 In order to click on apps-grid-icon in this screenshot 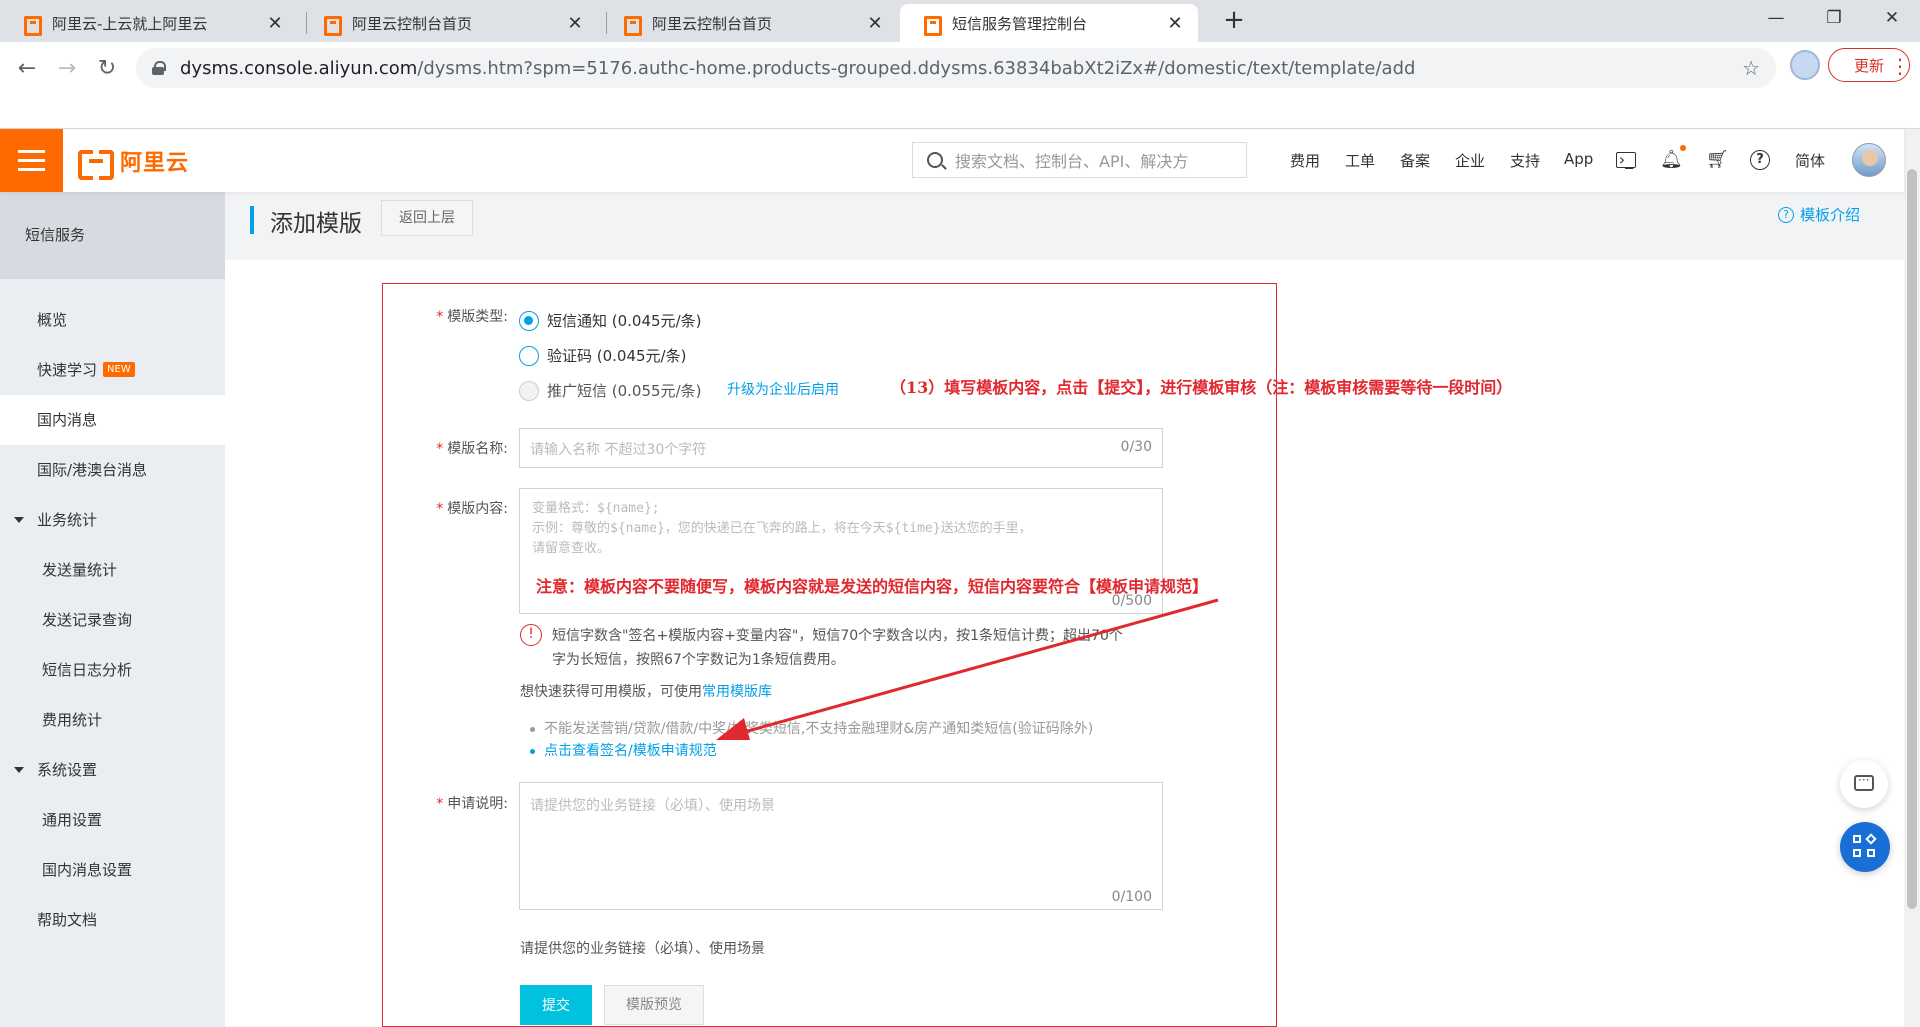, I will do `click(1865, 847)`.